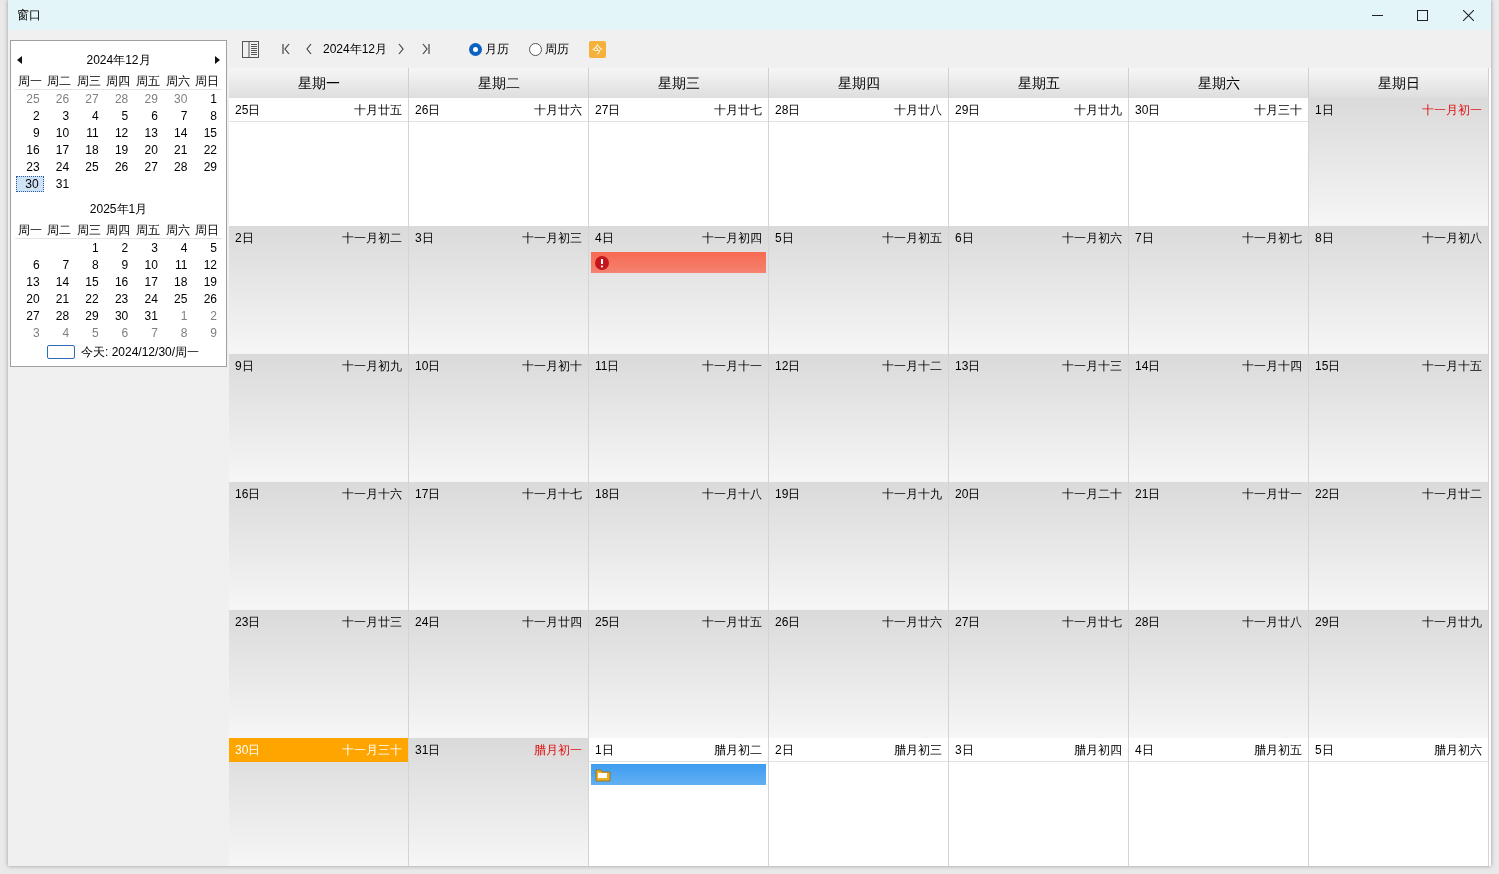 The height and width of the screenshot is (874, 1499). What do you see at coordinates (1039, 802) in the screenshot?
I see `day-cell: 3日 腊月初四` at bounding box center [1039, 802].